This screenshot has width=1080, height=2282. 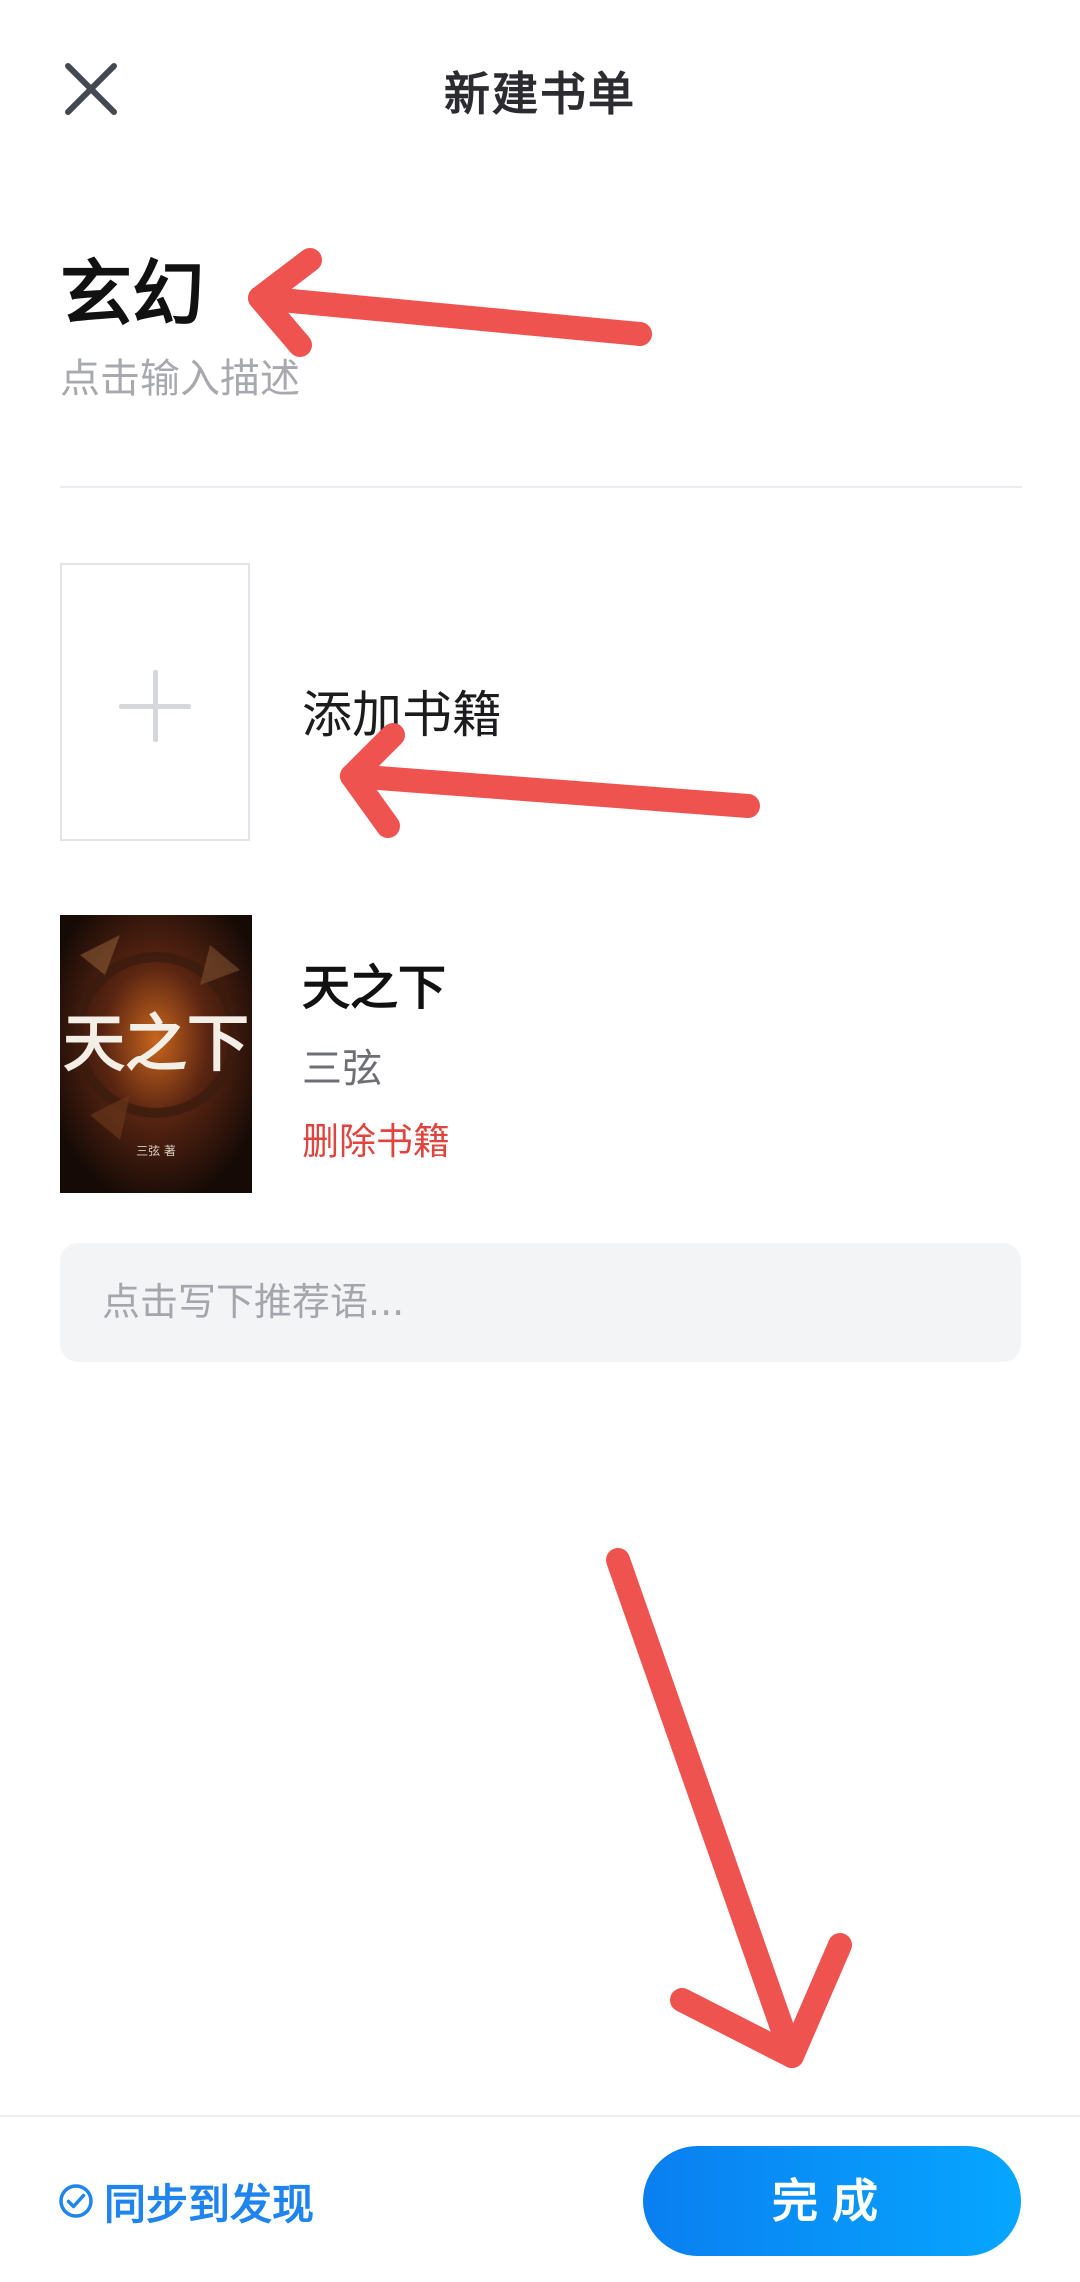 I want to click on cover-title-text: 天之下, so click(x=156, y=1043).